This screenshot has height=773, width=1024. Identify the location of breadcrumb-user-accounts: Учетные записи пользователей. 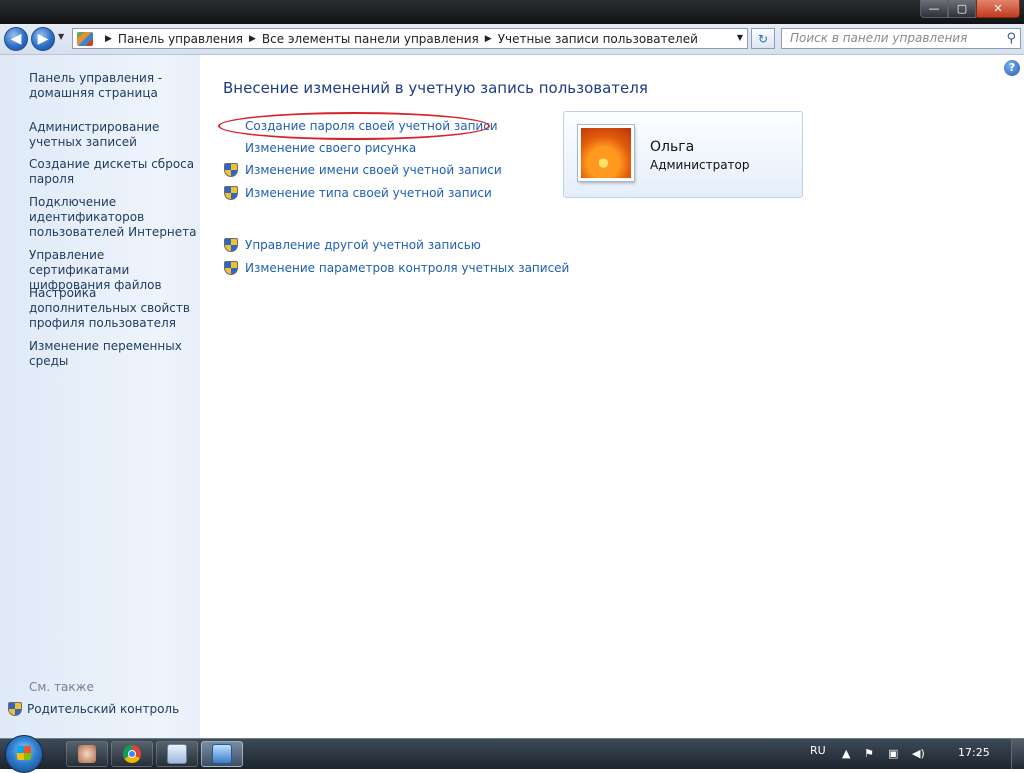
(598, 39).